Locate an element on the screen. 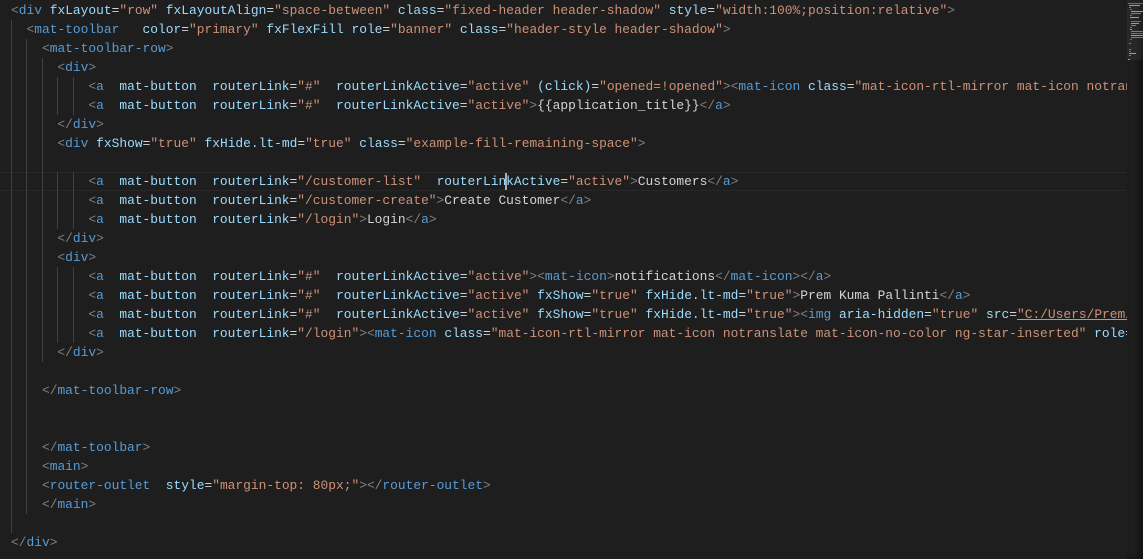 Image resolution: width=1143 pixels, height=559 pixels. minimap is located at coordinates (1135, 279).